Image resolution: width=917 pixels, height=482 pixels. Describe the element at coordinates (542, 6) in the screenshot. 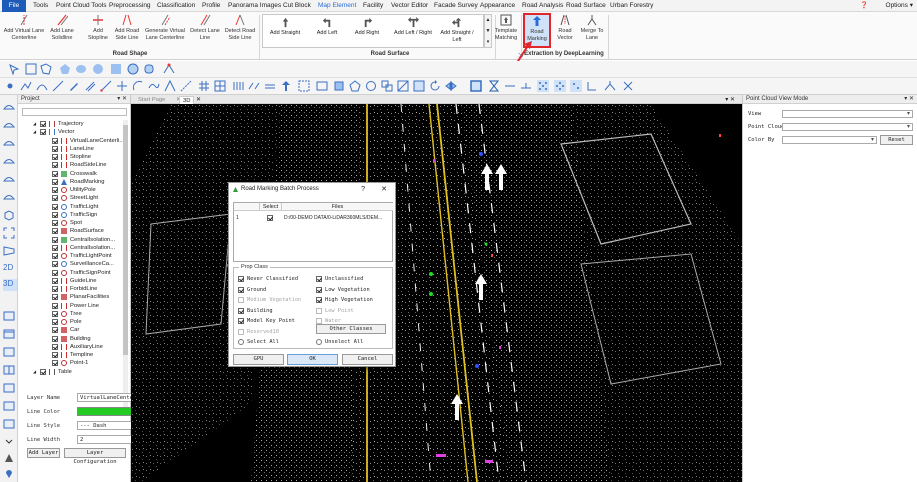

I see `menu-road-analysis: Road Analysis` at that location.